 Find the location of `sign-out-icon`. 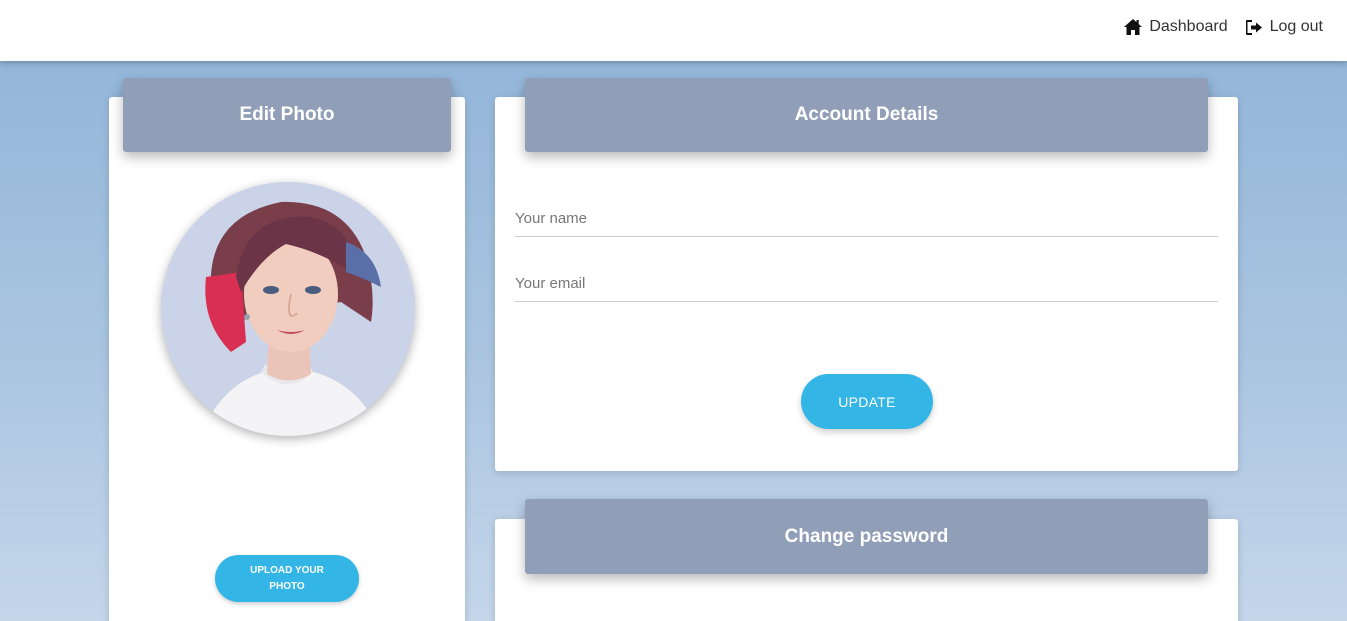

sign-out-icon is located at coordinates (1253, 27).